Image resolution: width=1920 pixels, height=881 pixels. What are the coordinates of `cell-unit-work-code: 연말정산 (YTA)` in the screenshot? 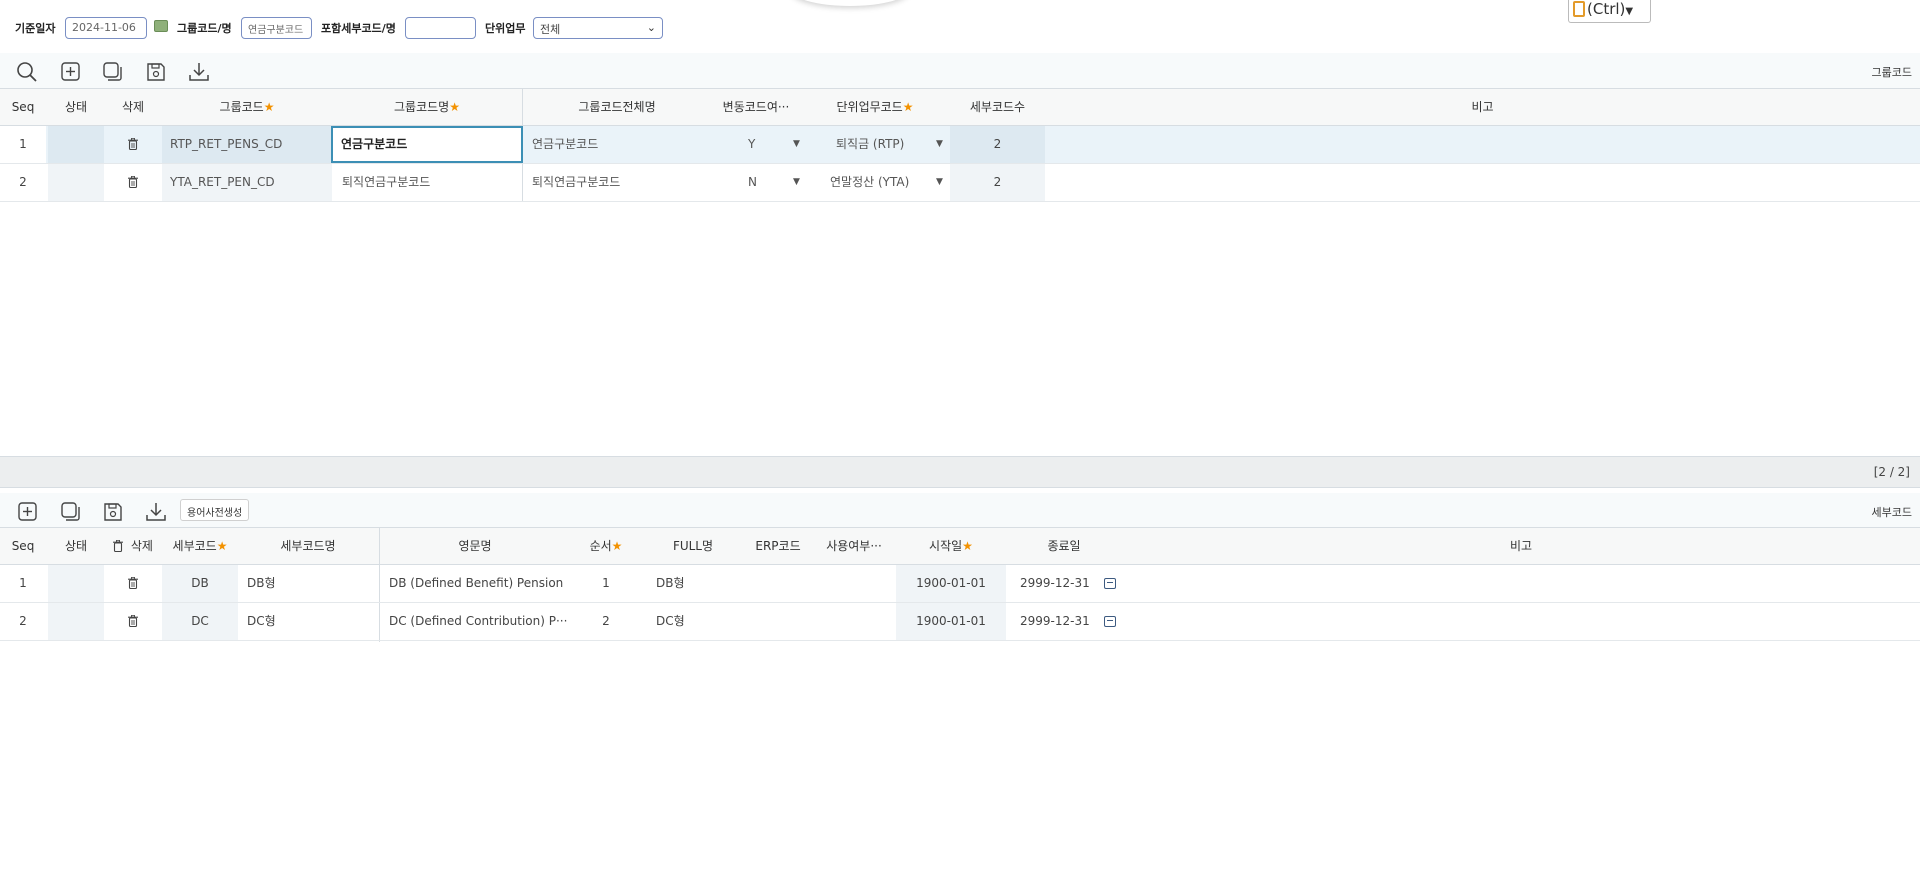 It's located at (875, 182).